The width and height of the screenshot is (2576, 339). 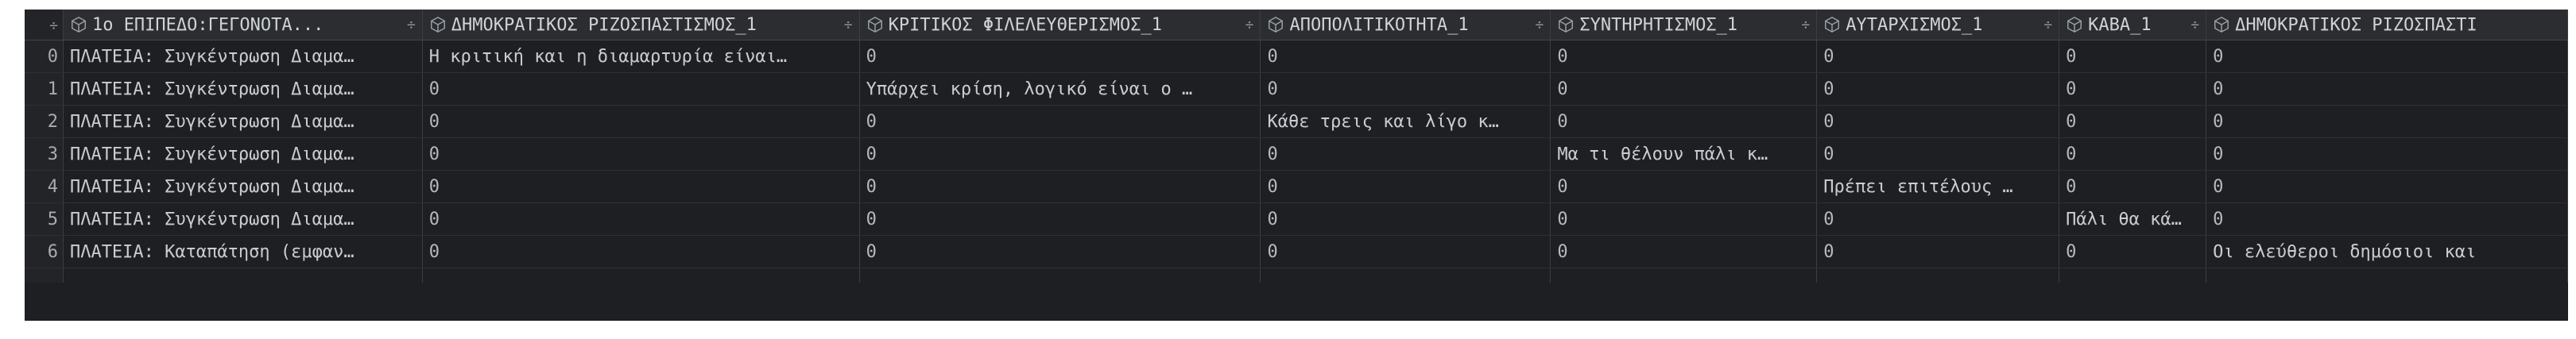 I want to click on column-header: ΚΑΒΑ_1 ÷, so click(x=2133, y=25).